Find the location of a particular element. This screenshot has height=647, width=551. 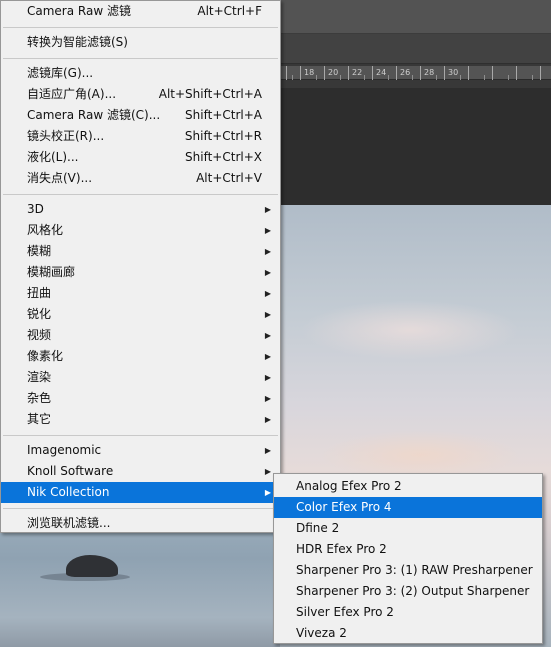

menu-item-vanishing-point: 消失点(V)... Alt+Ctrl+V is located at coordinates (140, 178).